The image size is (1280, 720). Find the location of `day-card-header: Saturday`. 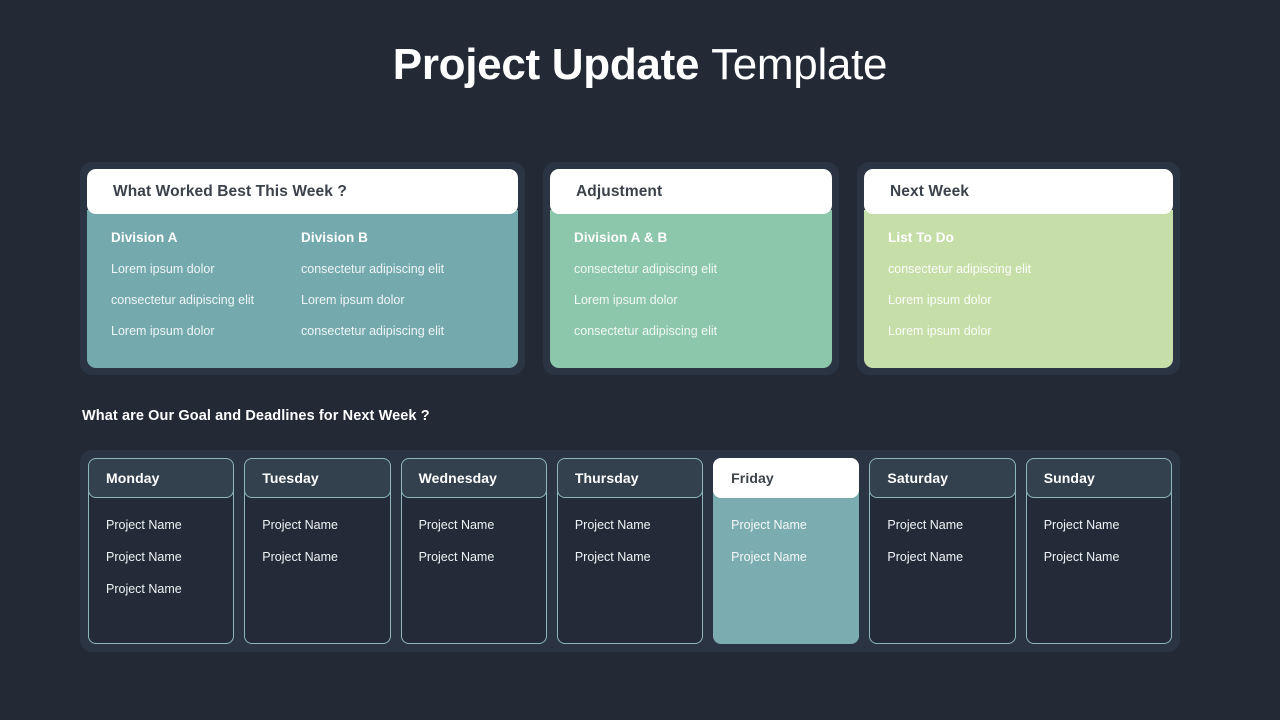

day-card-header: Saturday is located at coordinates (942, 478).